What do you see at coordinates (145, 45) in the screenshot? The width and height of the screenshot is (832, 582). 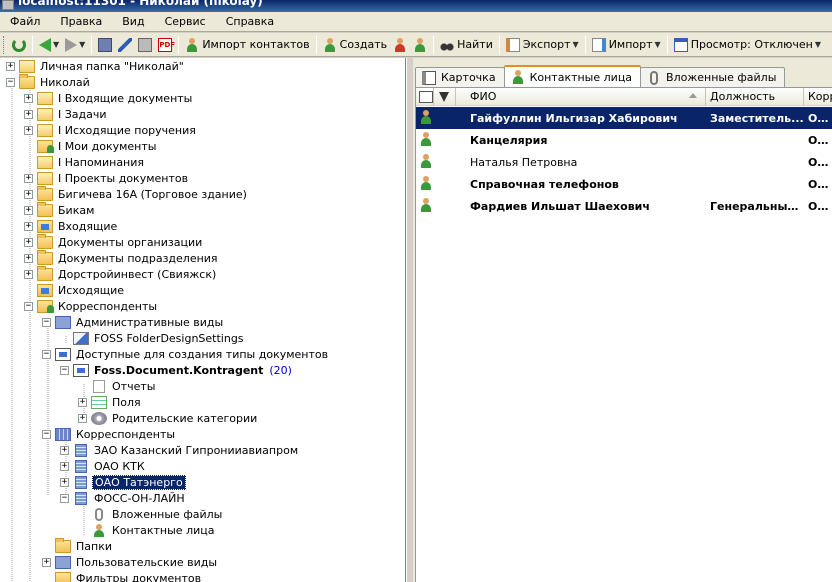 I see `print-button` at bounding box center [145, 45].